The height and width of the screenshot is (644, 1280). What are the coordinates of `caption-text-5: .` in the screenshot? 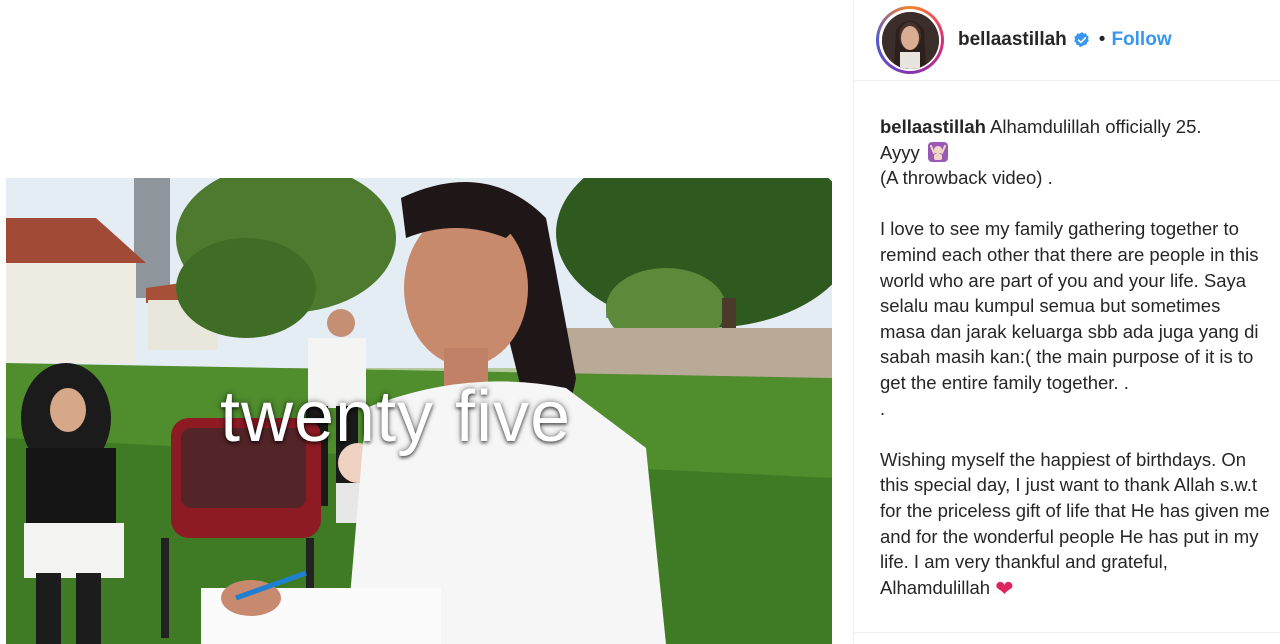 It's located at (883, 408).